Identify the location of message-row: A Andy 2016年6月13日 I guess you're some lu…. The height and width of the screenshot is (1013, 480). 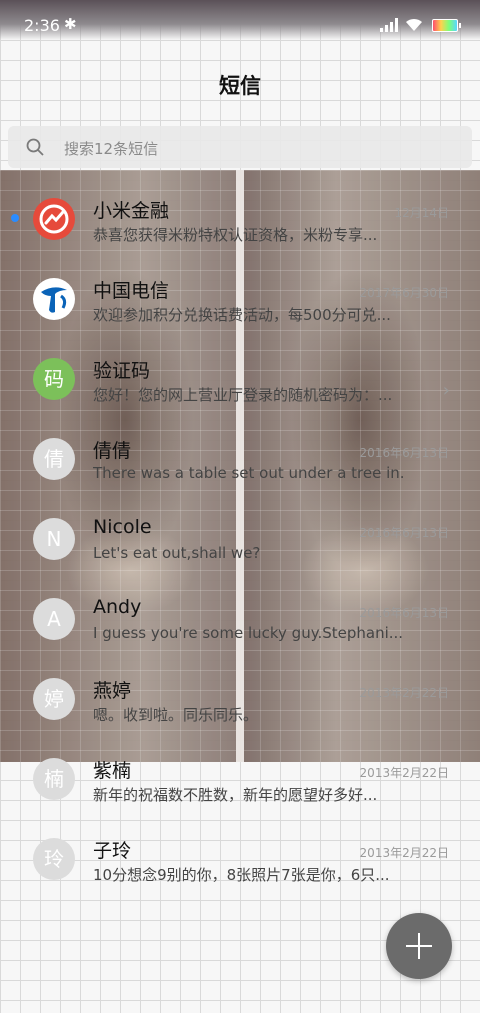
(240, 614).